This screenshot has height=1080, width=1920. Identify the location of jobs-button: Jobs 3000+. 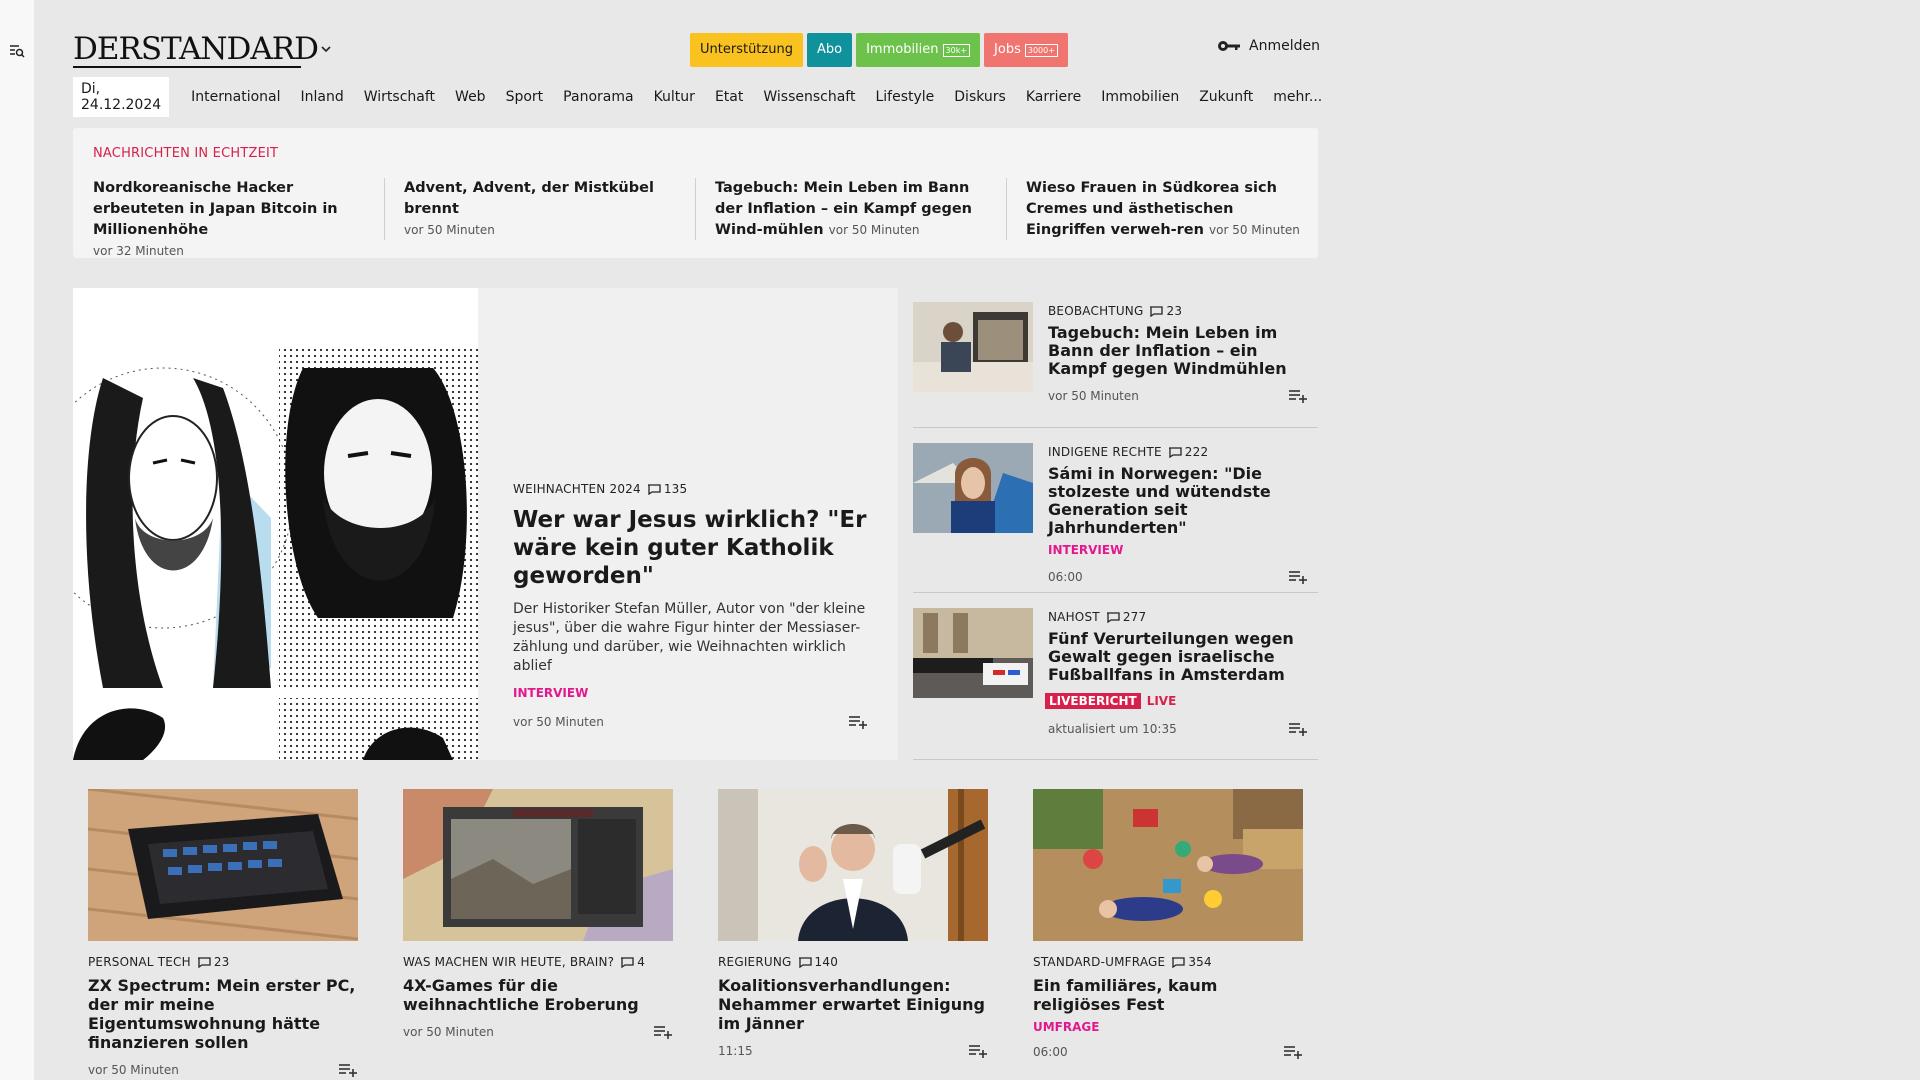
(1026, 50).